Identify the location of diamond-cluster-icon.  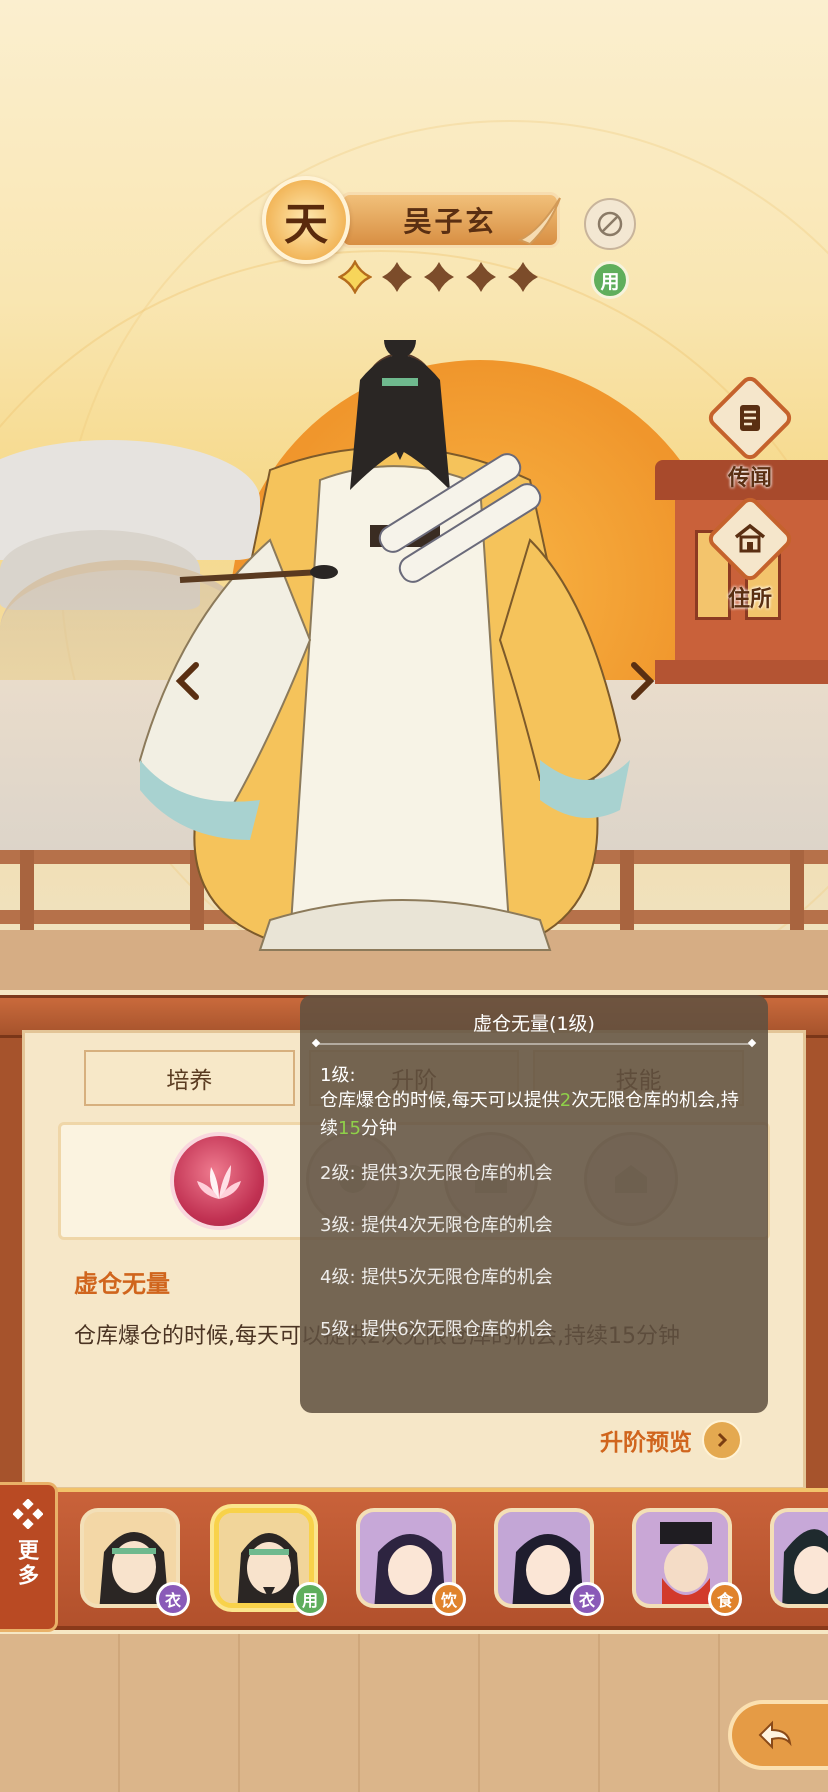
(27, 1514).